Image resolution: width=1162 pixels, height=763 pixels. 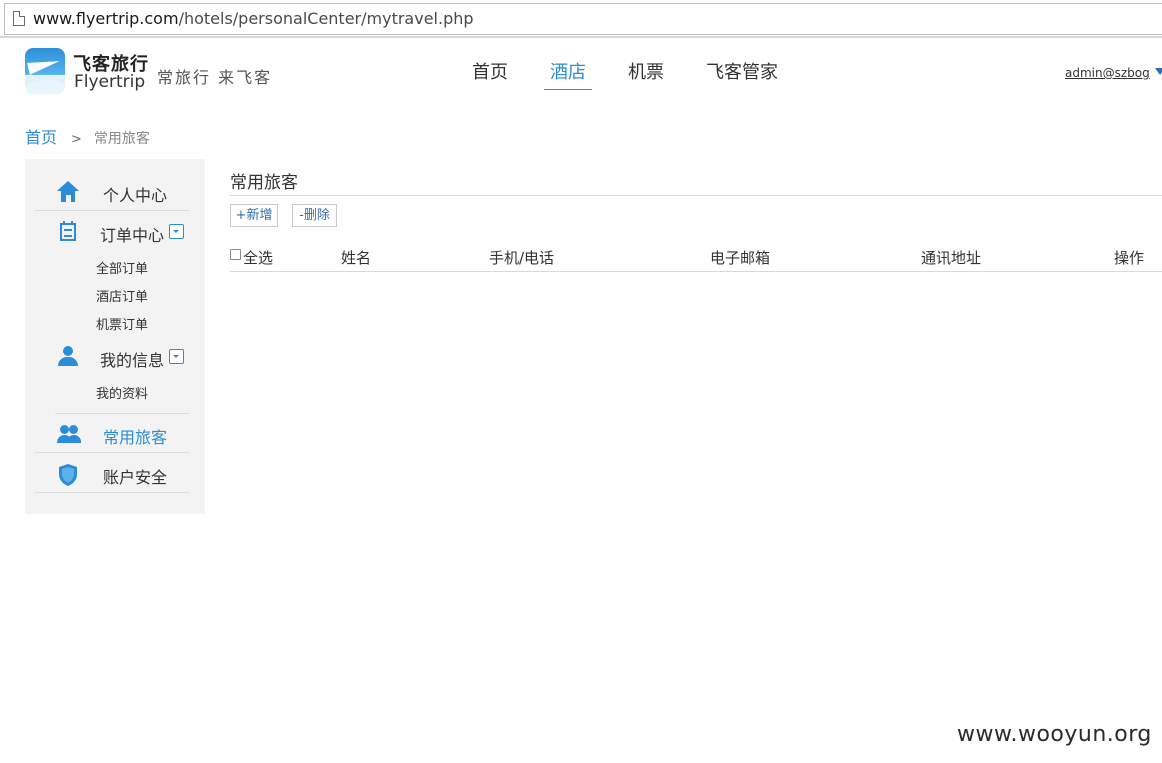 What do you see at coordinates (87, 135) in the screenshot?
I see `breadcrumb: 首页 > 常用旅客` at bounding box center [87, 135].